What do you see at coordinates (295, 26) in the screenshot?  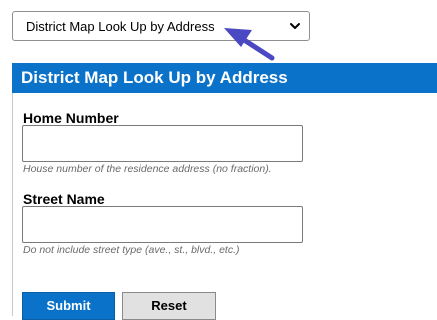 I see `chevron-down-icon` at bounding box center [295, 26].